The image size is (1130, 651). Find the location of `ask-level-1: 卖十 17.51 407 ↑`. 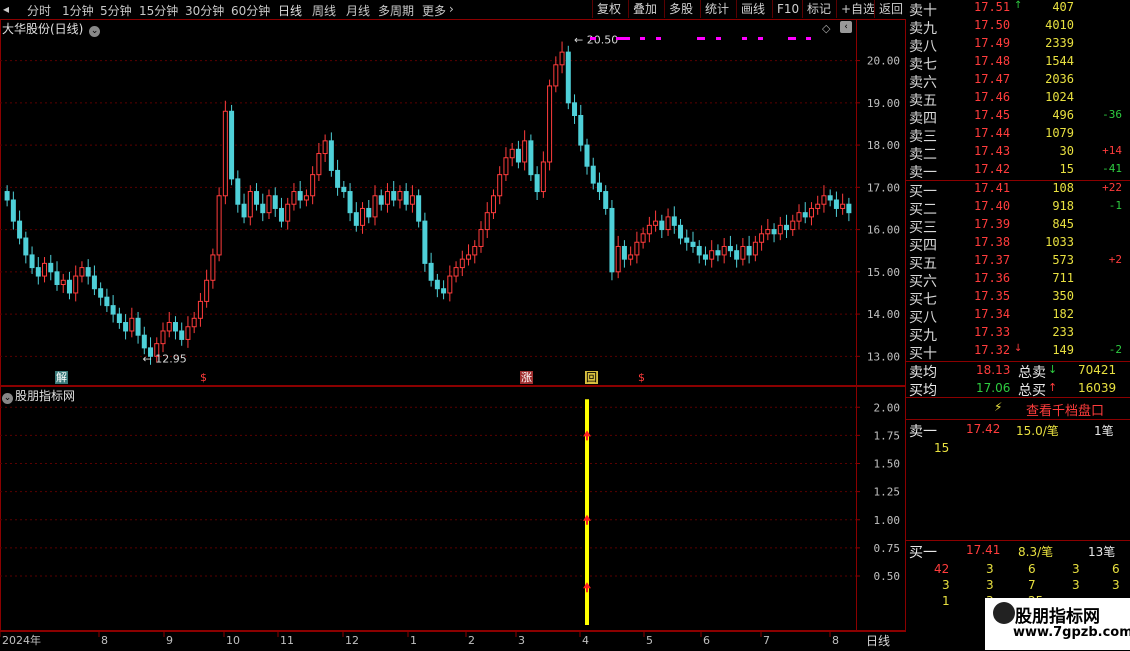

ask-level-1: 卖十 17.51 407 ↑ is located at coordinates (1018, 9).